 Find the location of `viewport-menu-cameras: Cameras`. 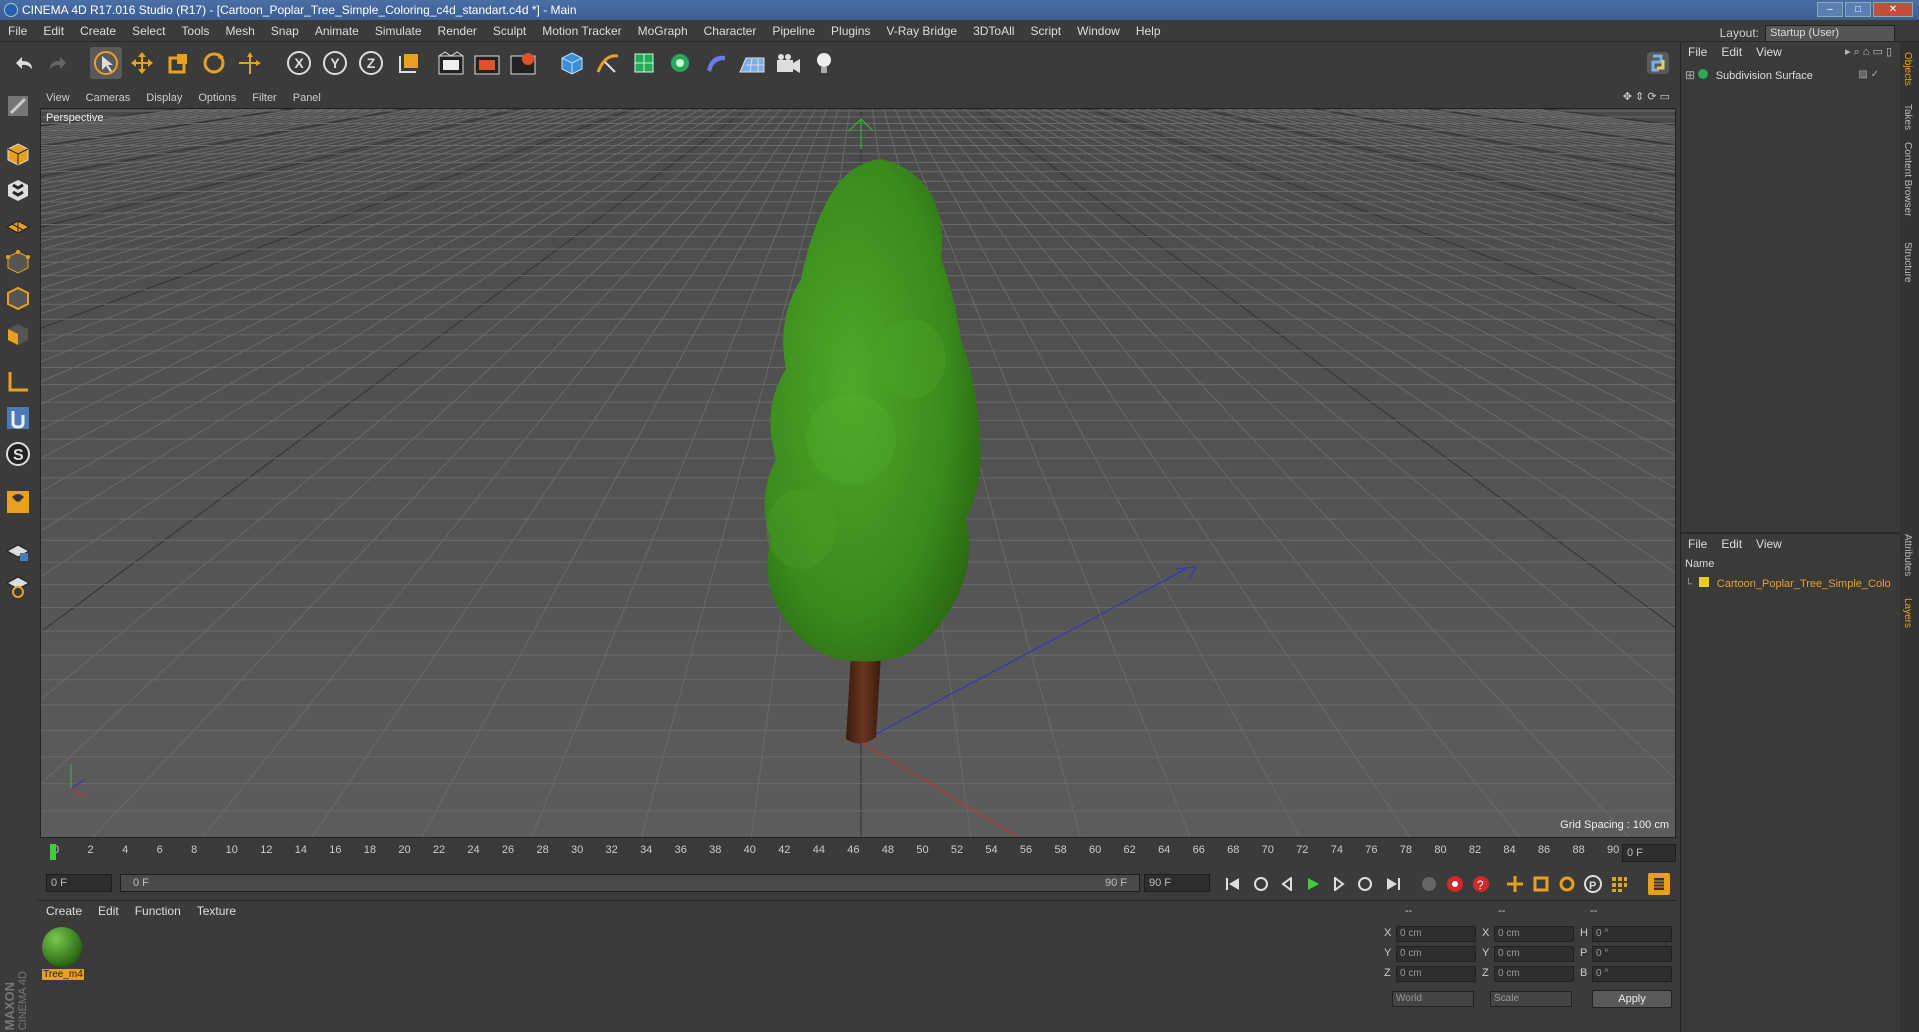

viewport-menu-cameras: Cameras is located at coordinates (108, 98).